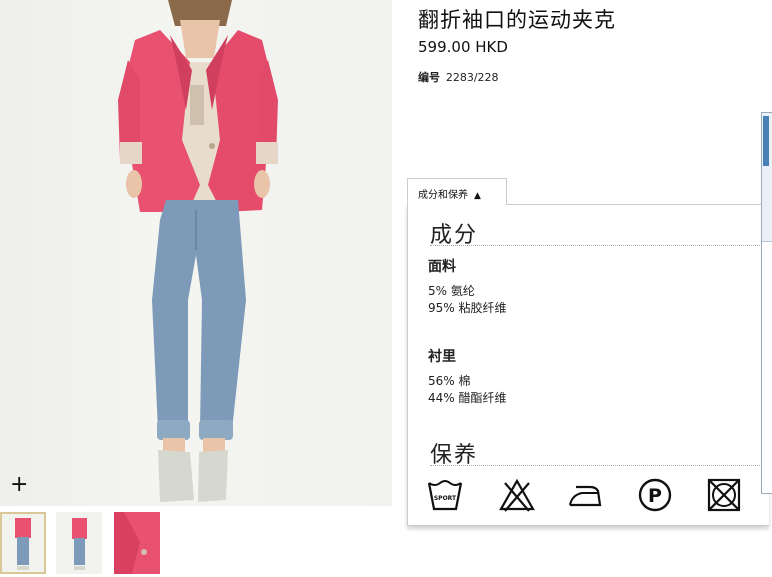 The height and width of the screenshot is (577, 772). Describe the element at coordinates (766, 141) in the screenshot. I see `side-window-accent` at that location.